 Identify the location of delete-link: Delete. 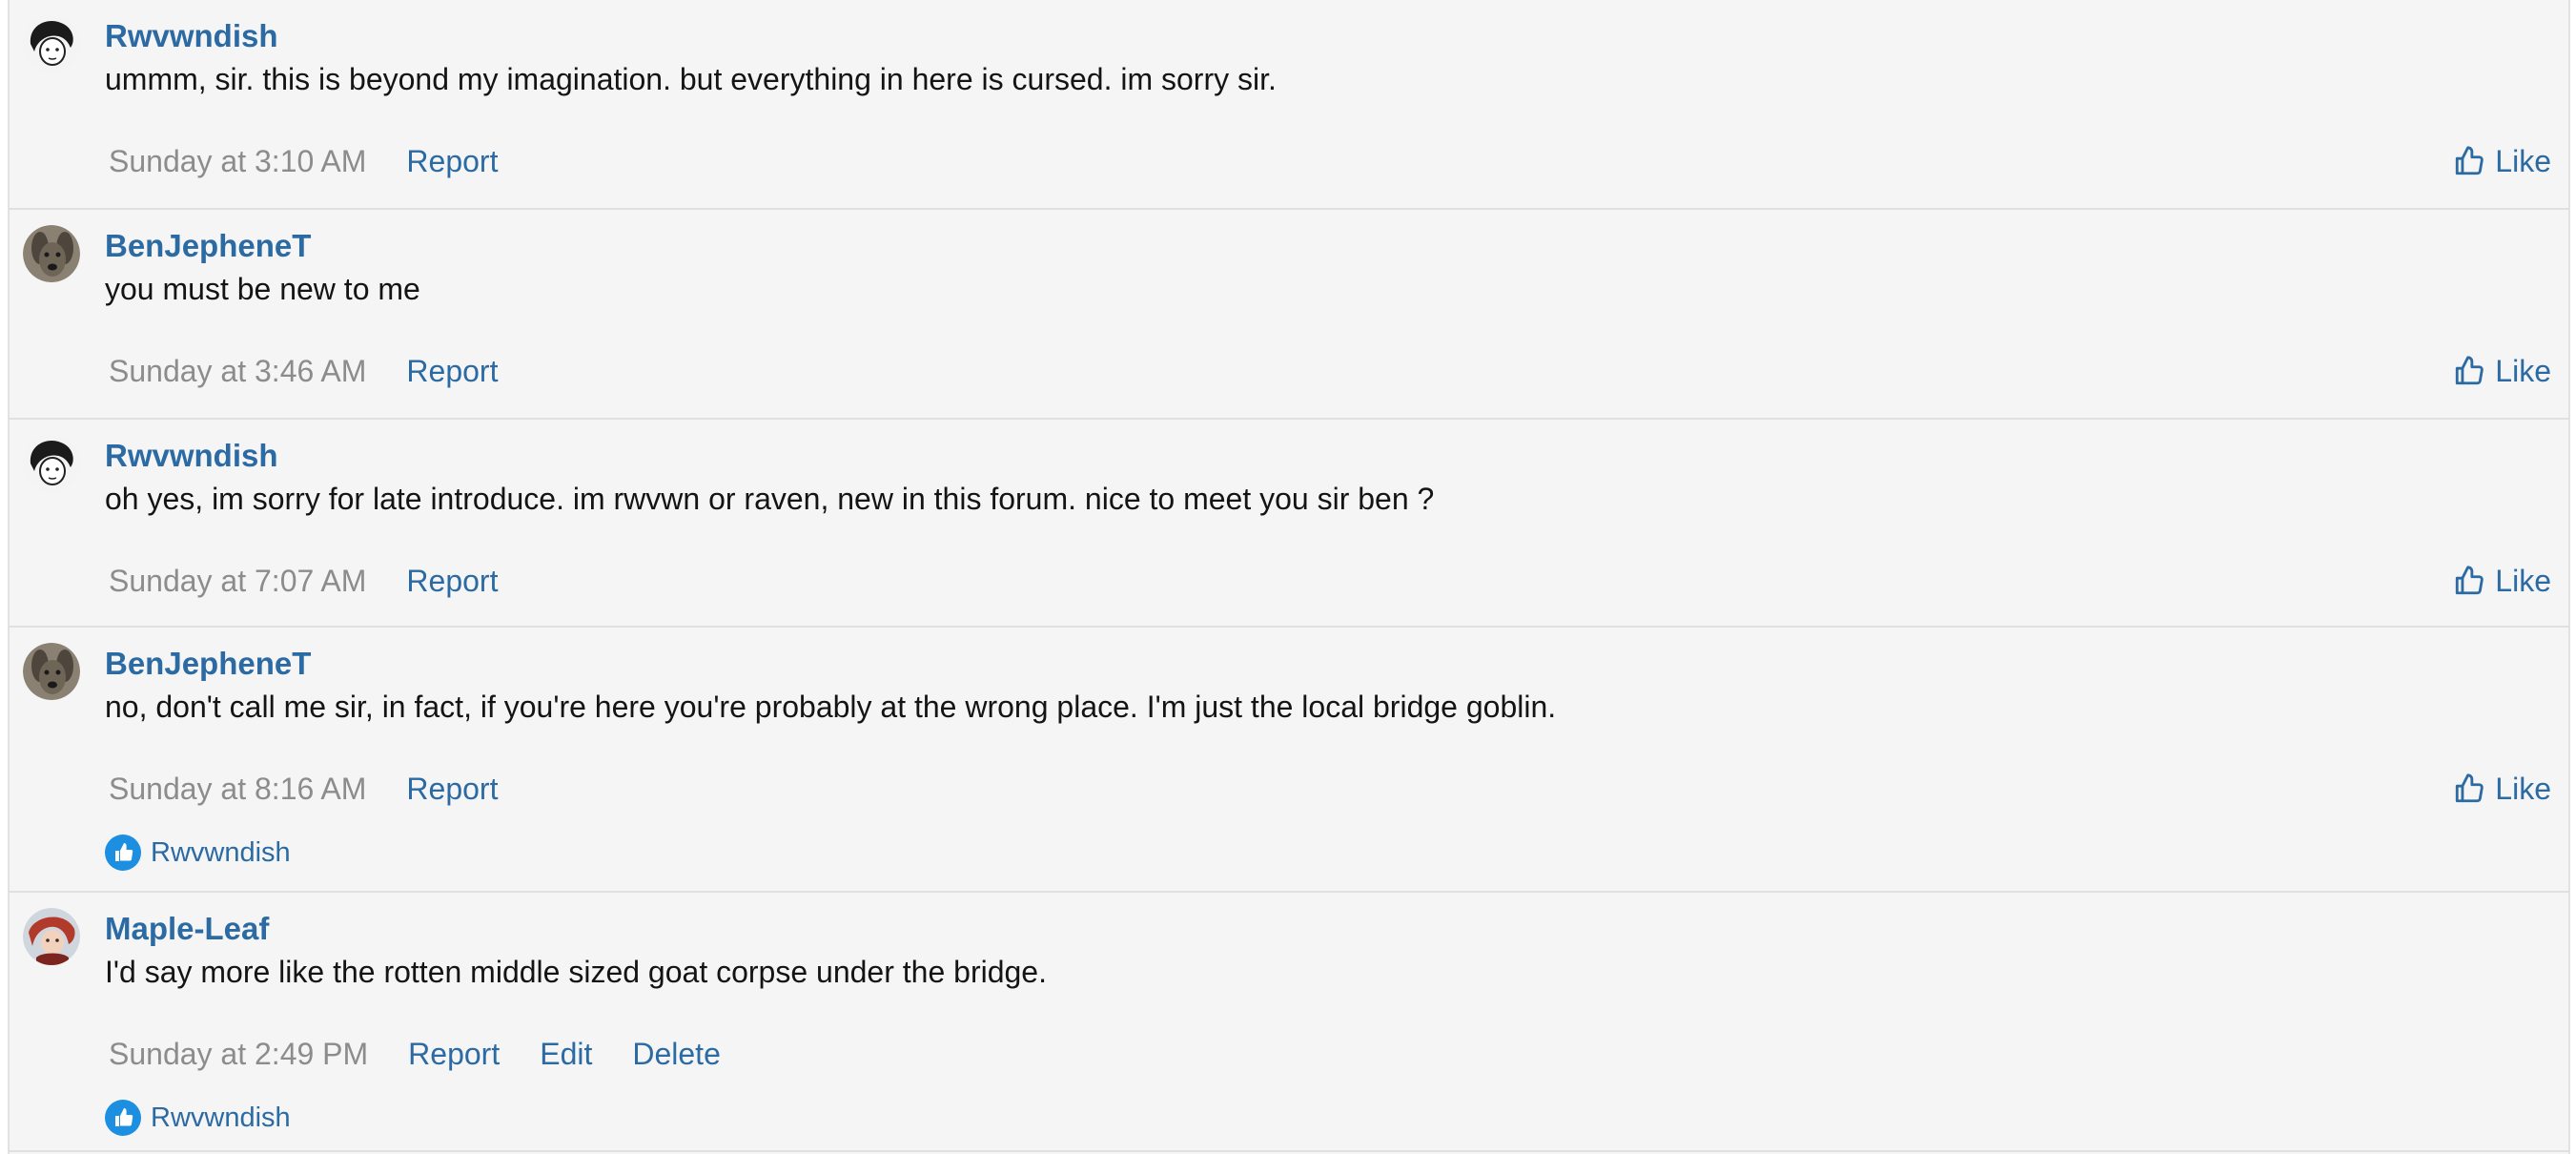
(676, 1054).